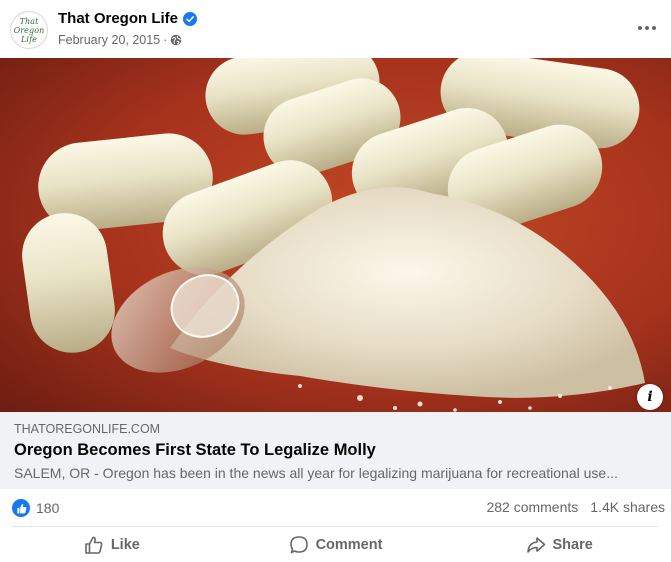 The image size is (671, 562). What do you see at coordinates (572, 545) in the screenshot?
I see `share-label: Share` at bounding box center [572, 545].